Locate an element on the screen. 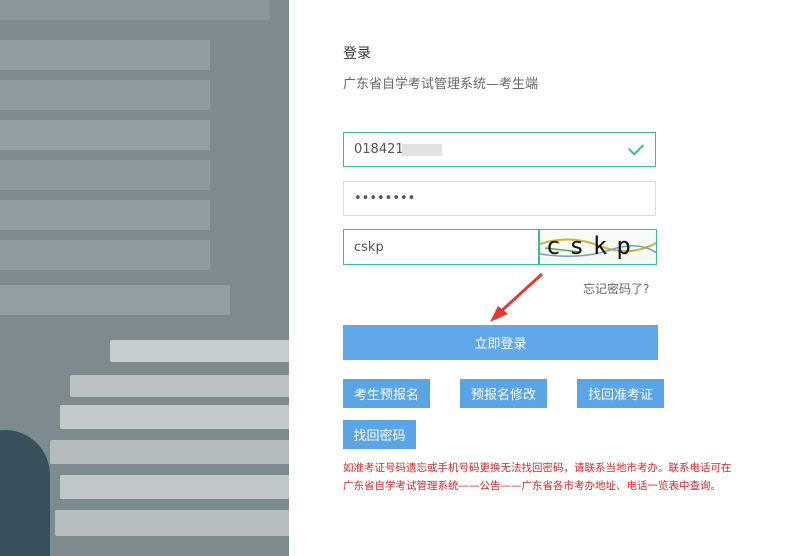 This screenshot has height=556, width=791. username-input is located at coordinates (499, 149).